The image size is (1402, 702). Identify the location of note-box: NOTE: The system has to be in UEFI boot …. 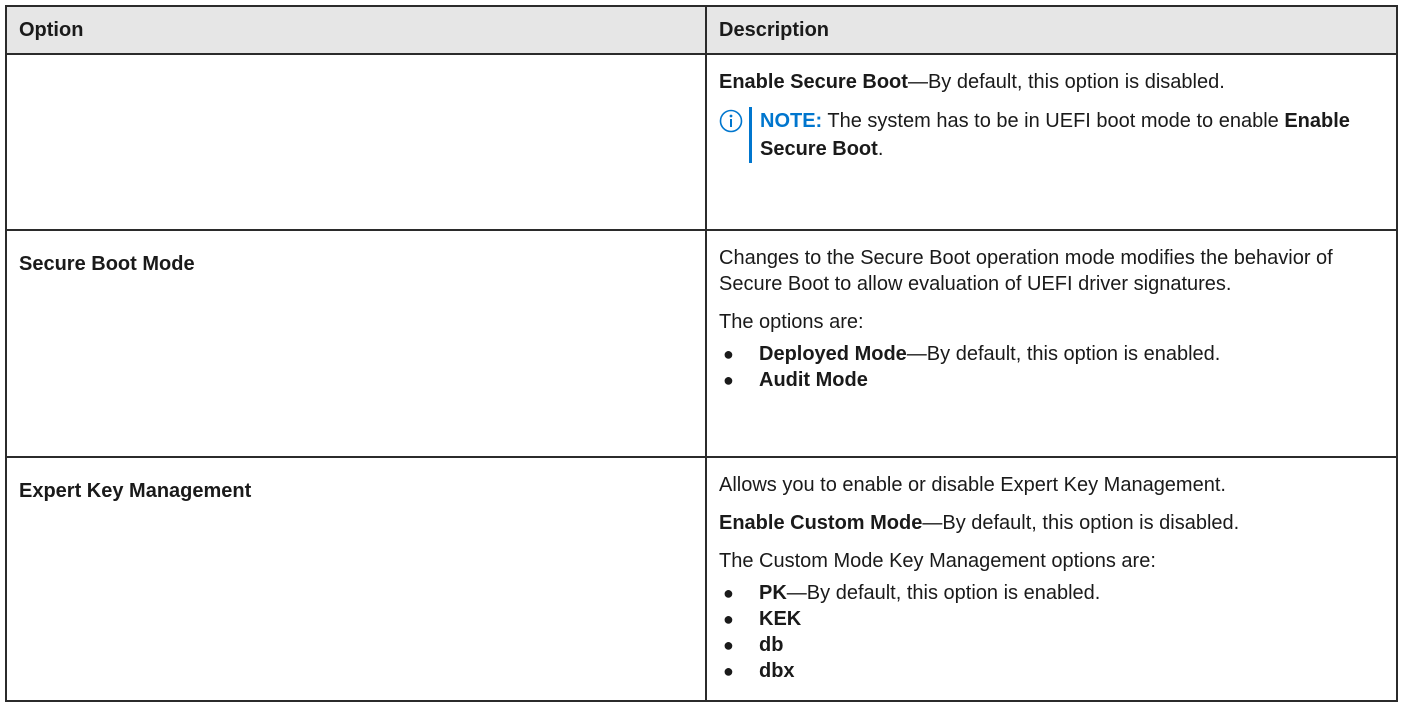
(1051, 135).